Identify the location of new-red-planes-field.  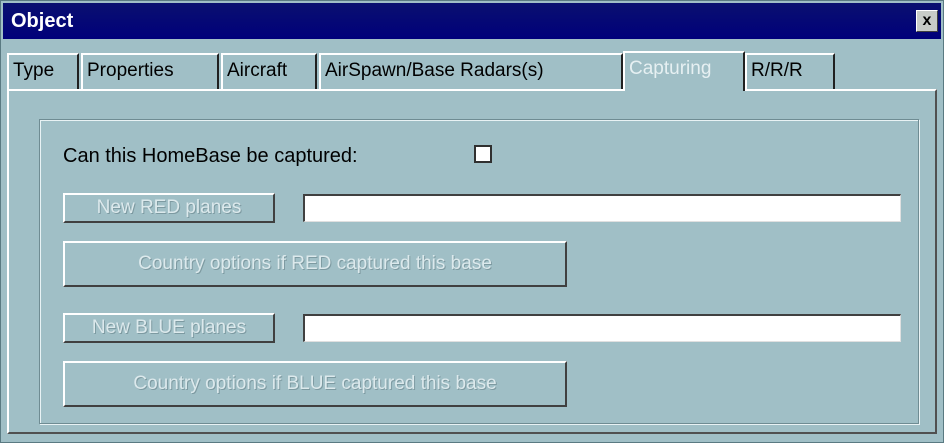
(602, 208).